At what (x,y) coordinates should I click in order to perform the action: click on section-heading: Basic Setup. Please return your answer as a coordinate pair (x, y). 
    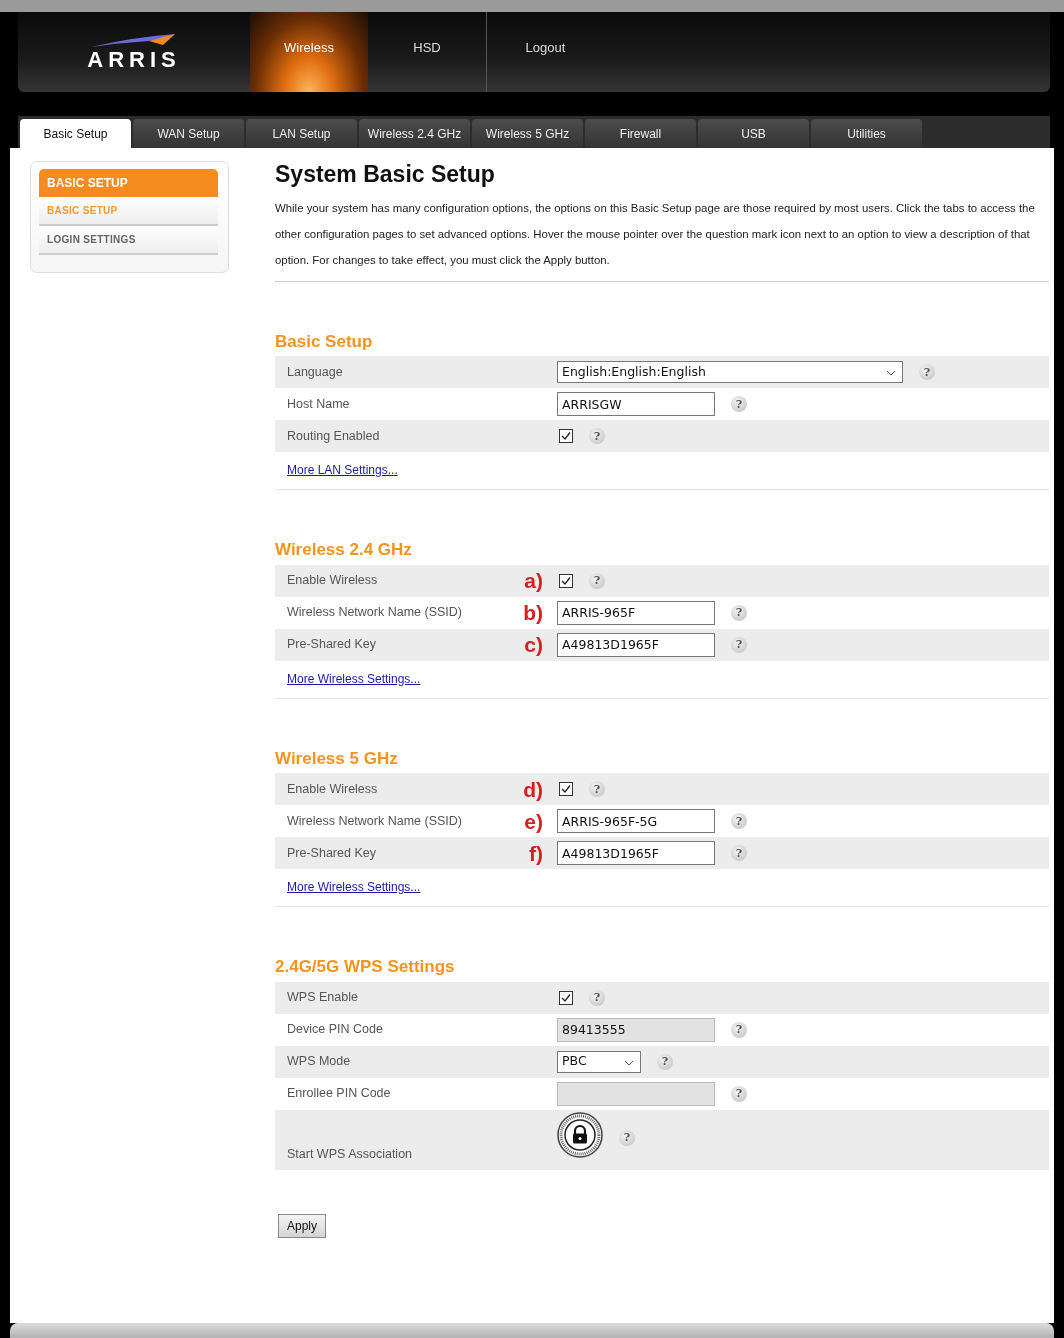
    Looking at the image, I should click on (324, 341).